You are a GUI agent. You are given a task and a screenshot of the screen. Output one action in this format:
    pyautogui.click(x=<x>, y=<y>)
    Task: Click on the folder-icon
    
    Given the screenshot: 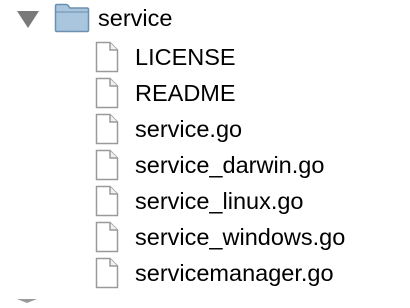 What is the action you would take?
    pyautogui.click(x=72, y=18)
    